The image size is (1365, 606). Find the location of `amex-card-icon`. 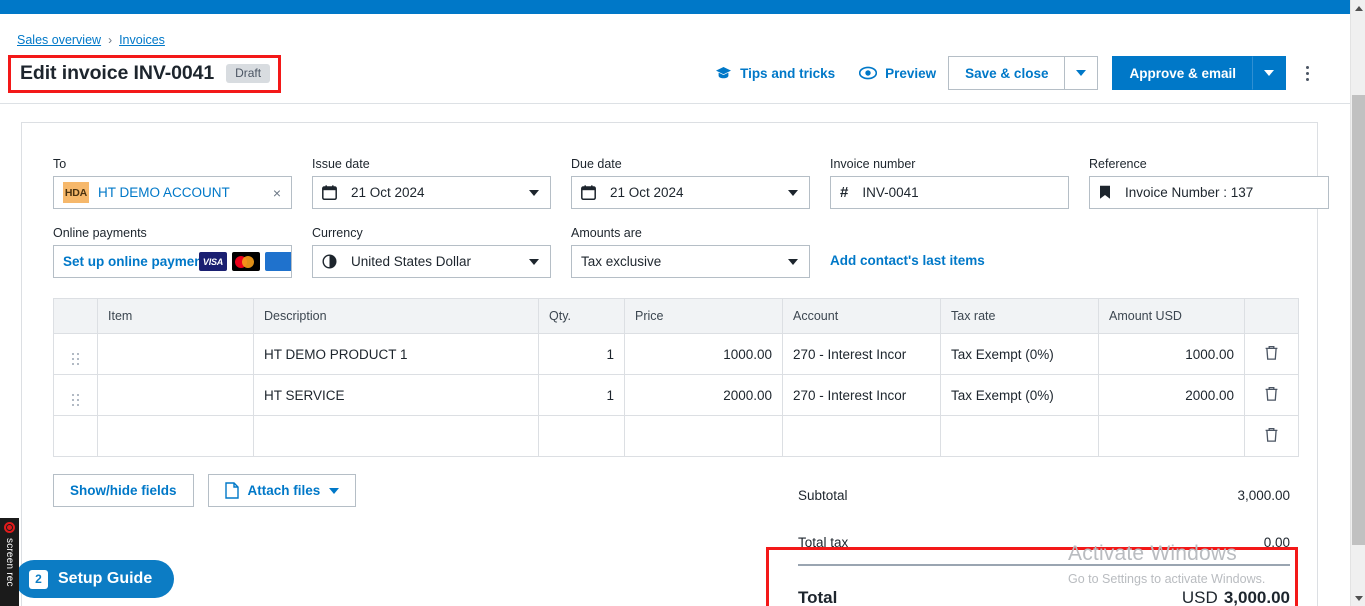

amex-card-icon is located at coordinates (278, 261).